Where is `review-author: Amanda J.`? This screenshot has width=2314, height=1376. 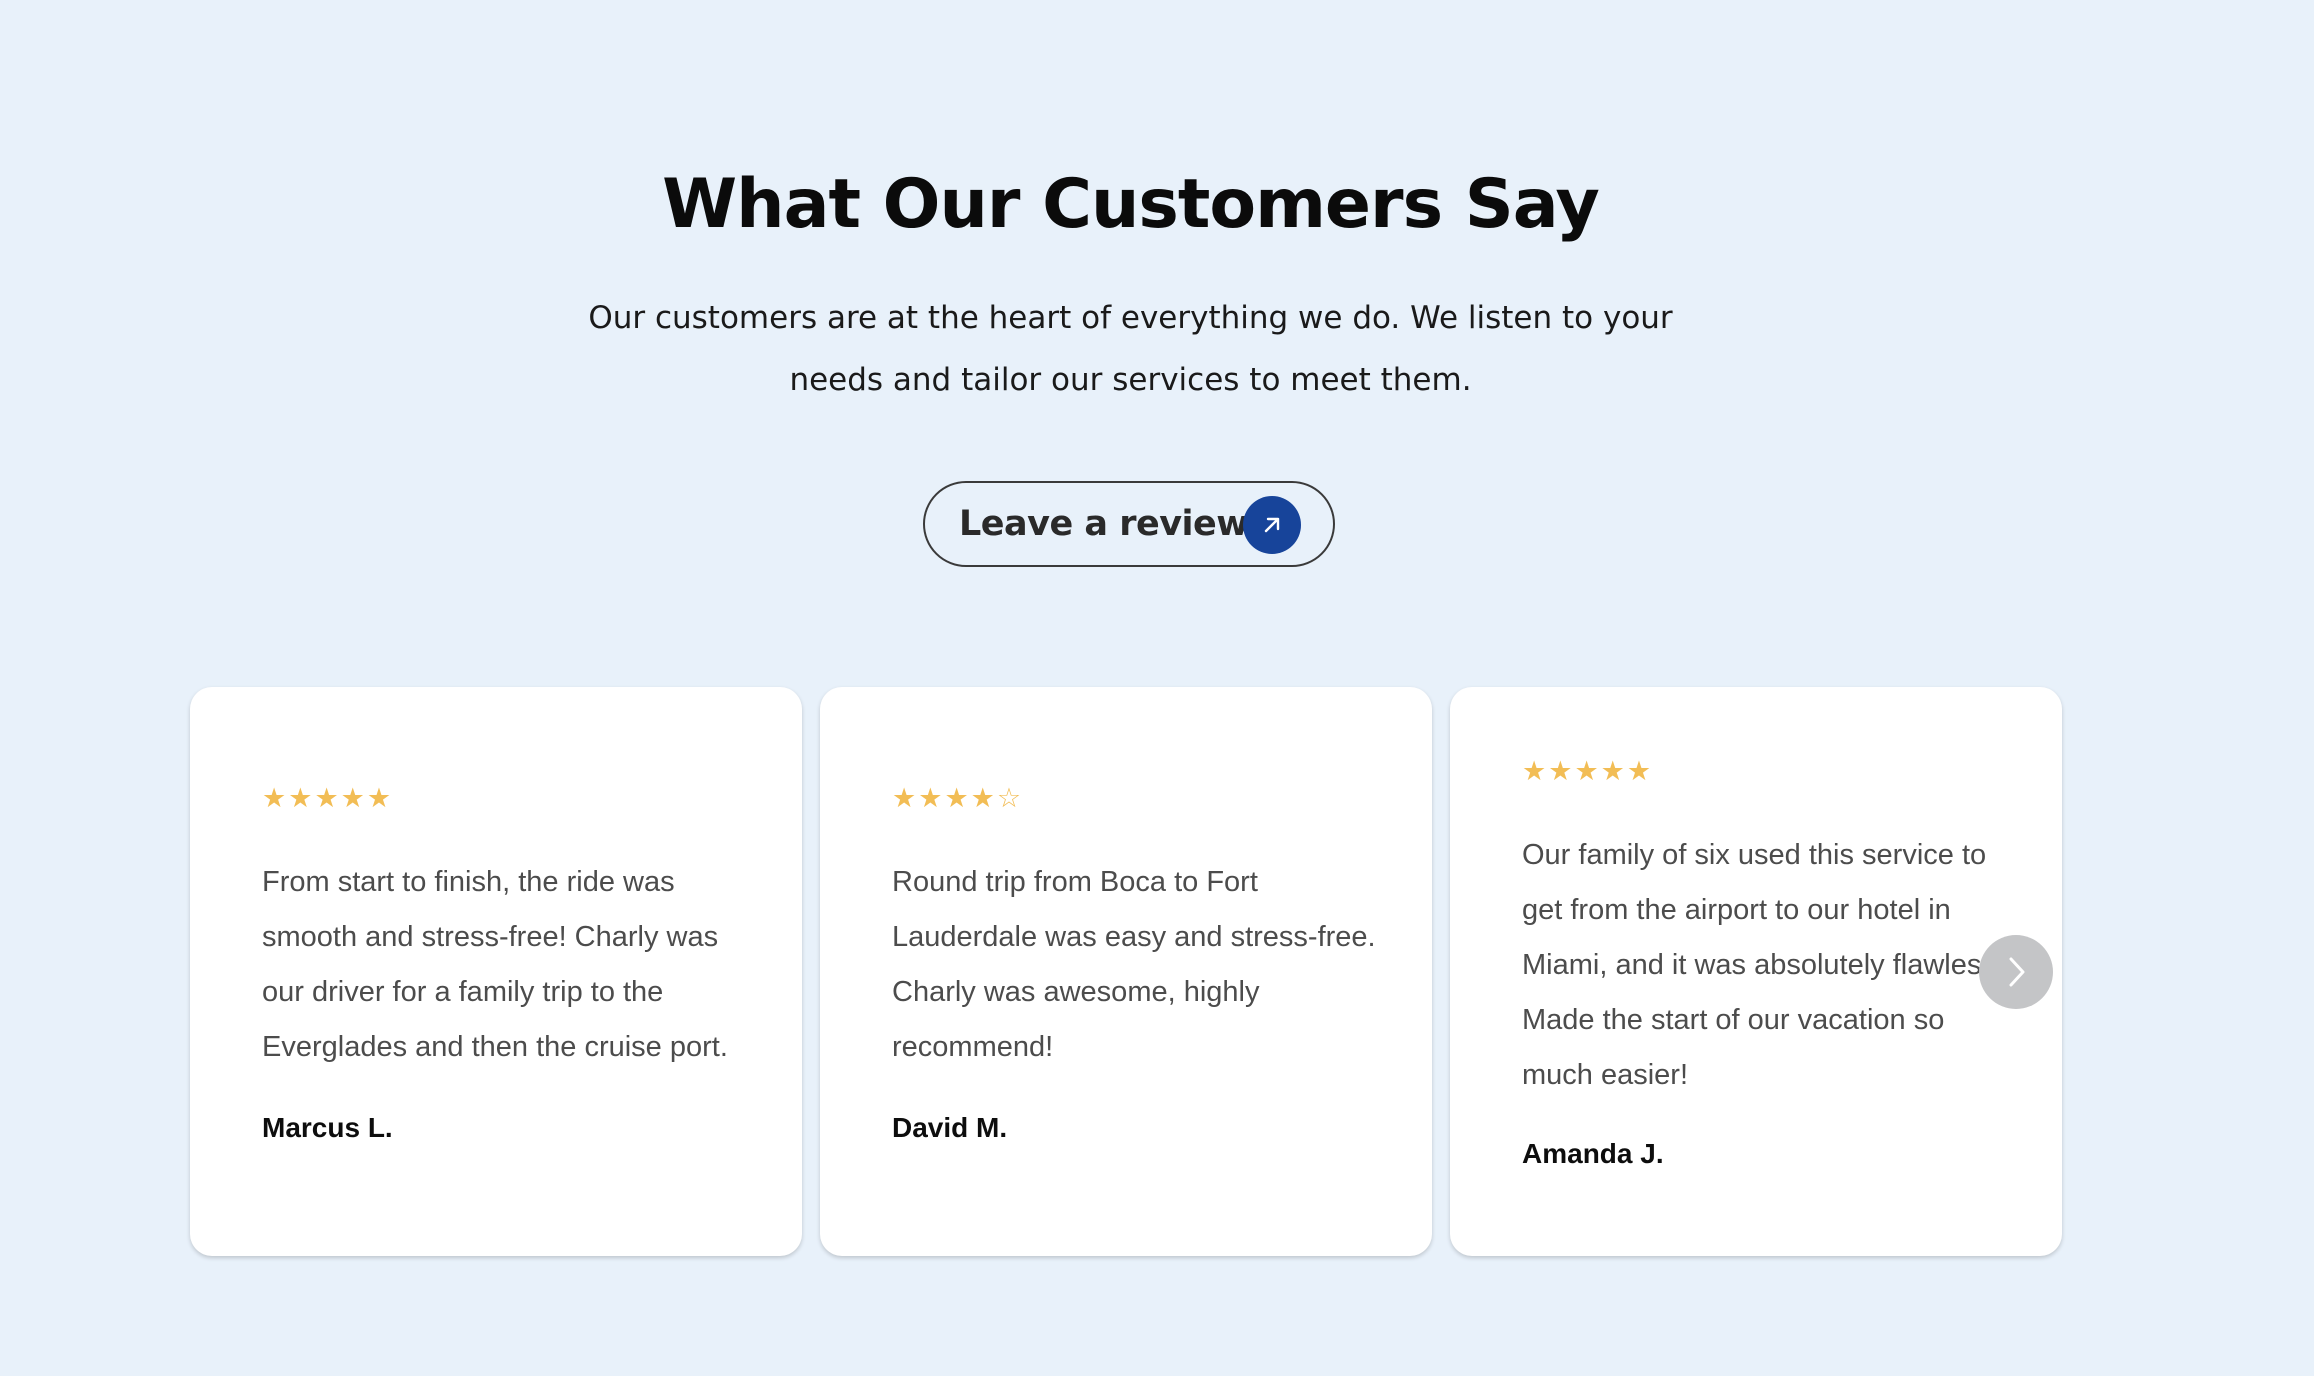
review-author: Amanda J. is located at coordinates (1593, 1153).